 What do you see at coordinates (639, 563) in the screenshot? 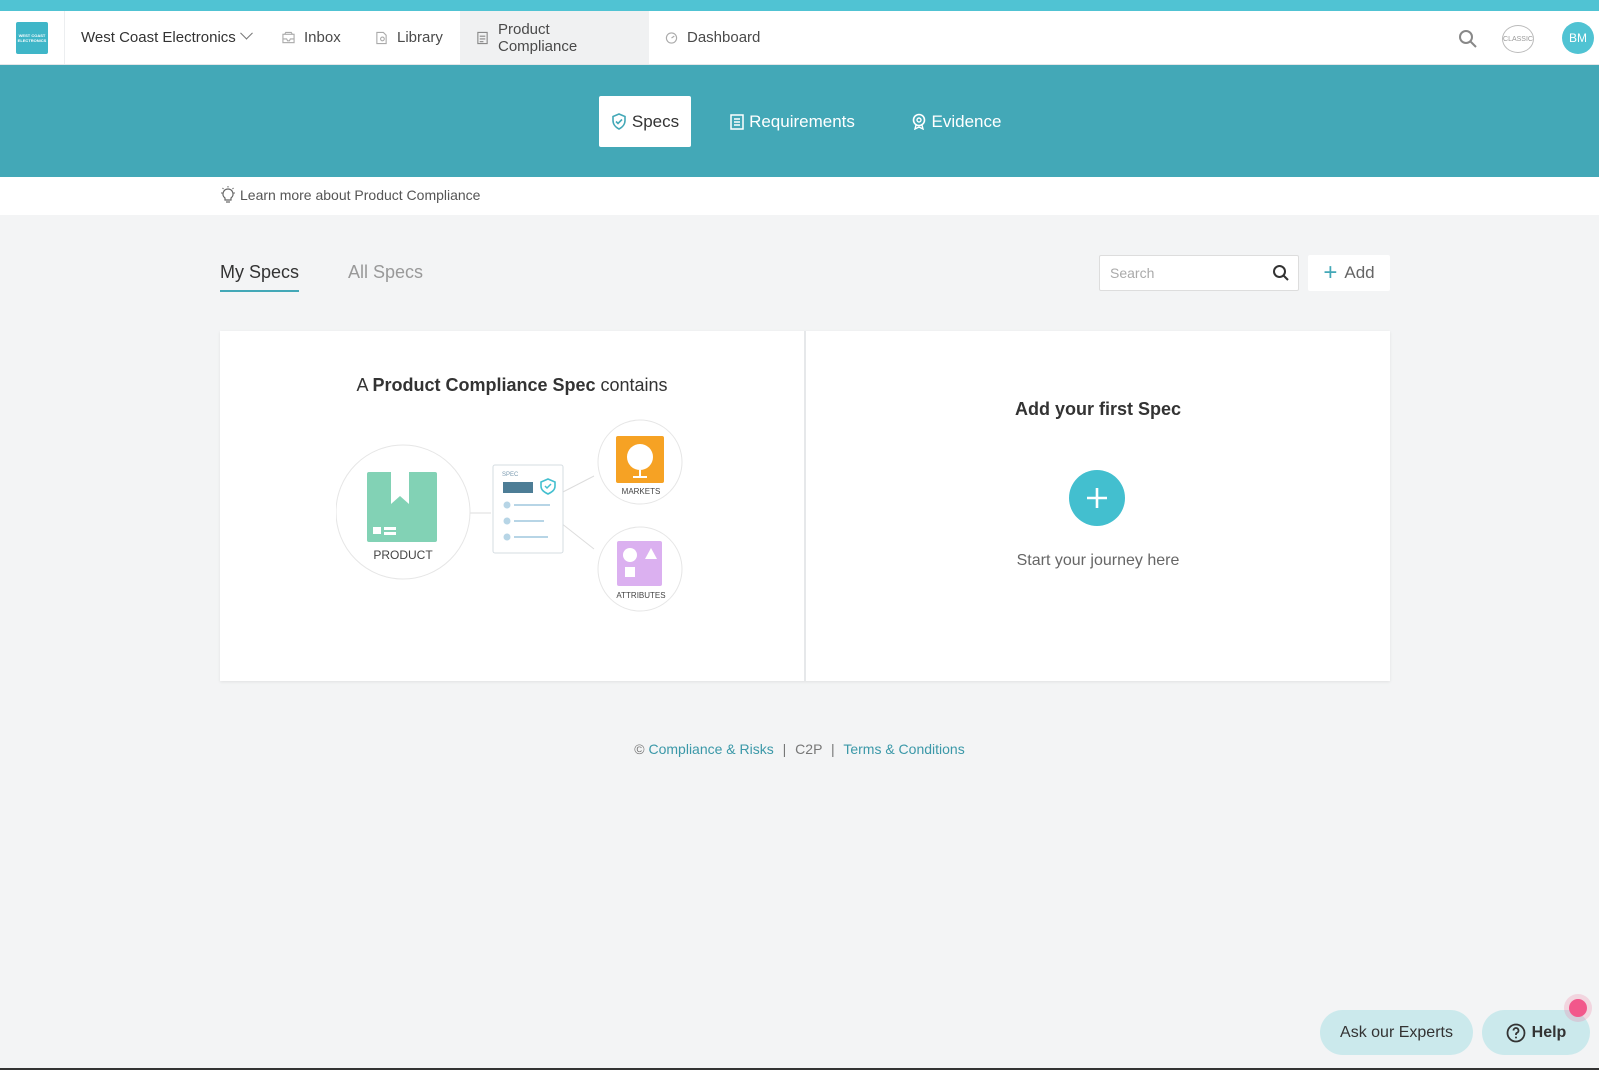
I see `attributes-icon` at bounding box center [639, 563].